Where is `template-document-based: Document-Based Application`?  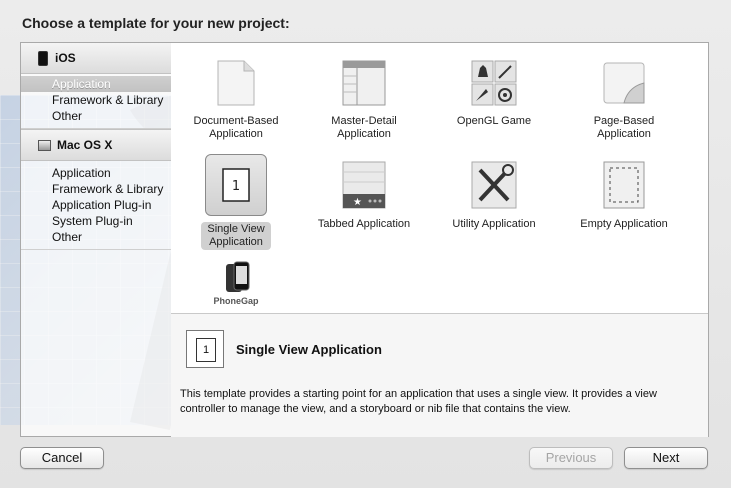
template-document-based: Document-Based Application is located at coordinates (236, 99).